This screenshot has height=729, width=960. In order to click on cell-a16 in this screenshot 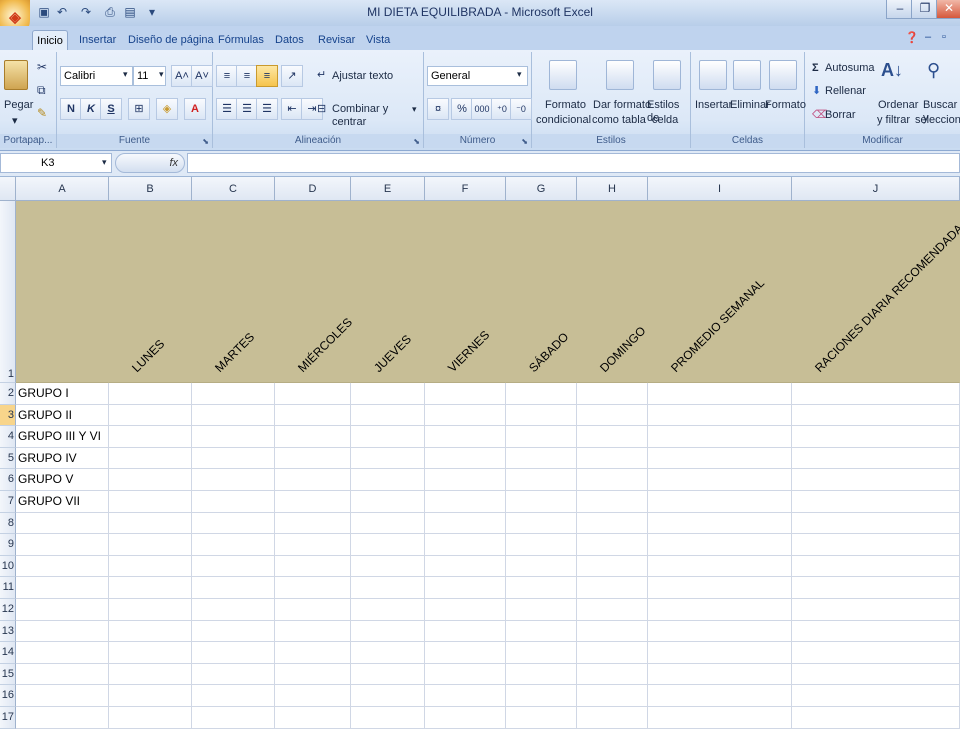, I will do `click(62, 696)`.